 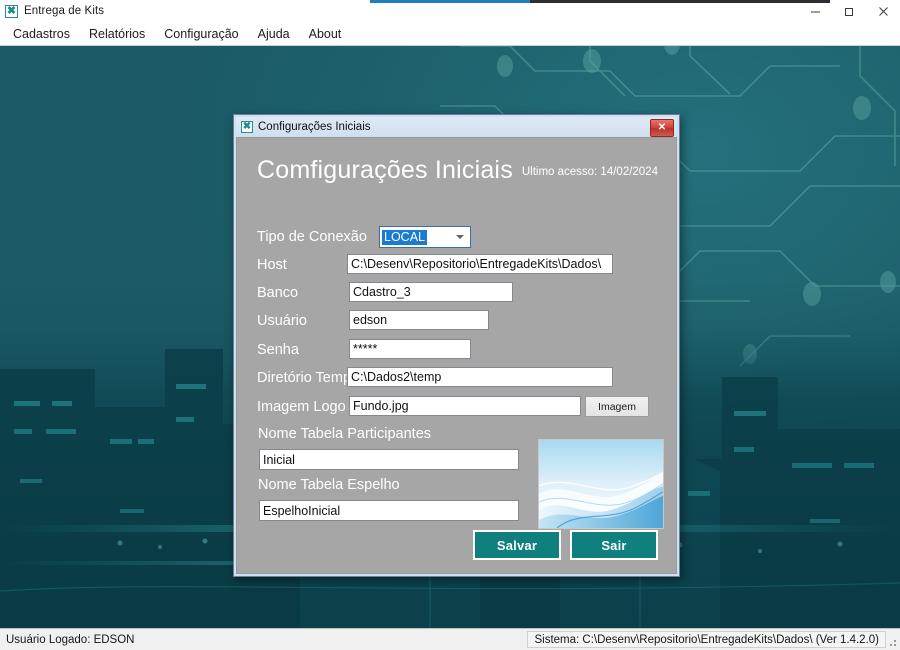 I want to click on dialog-titlebar: ✖ Configurações Iniciais ✕, so click(x=456, y=127).